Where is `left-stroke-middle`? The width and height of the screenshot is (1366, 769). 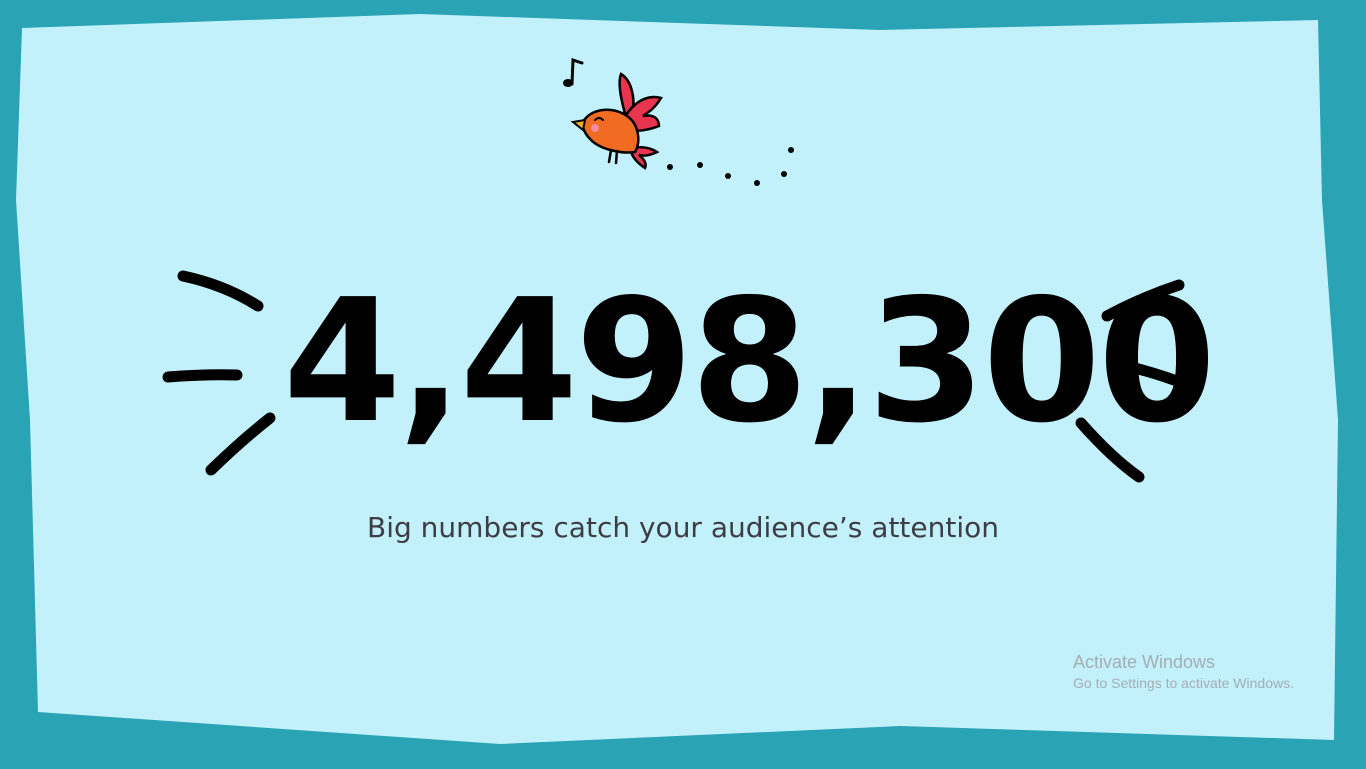
left-stroke-middle is located at coordinates (202, 376).